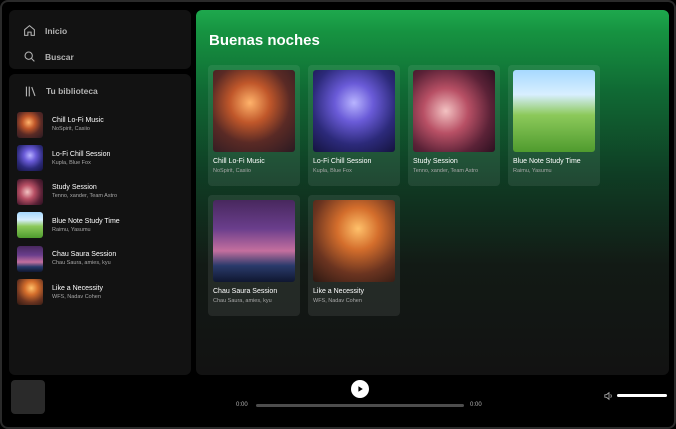  Describe the element at coordinates (71, 229) in the screenshot. I see `library-item-artists: Raimu, Yasumu` at that location.